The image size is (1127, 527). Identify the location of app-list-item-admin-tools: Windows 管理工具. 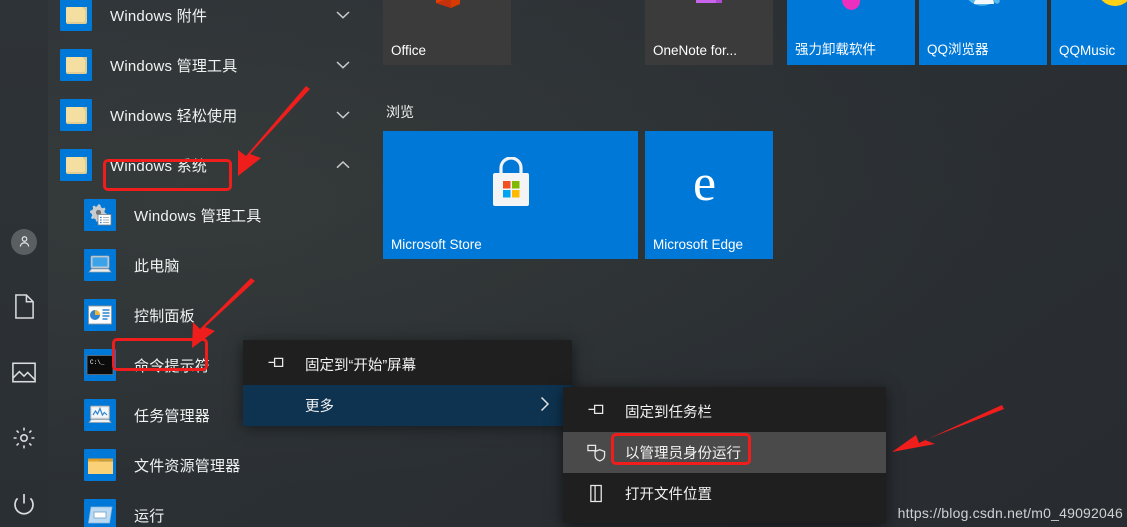
(213, 215).